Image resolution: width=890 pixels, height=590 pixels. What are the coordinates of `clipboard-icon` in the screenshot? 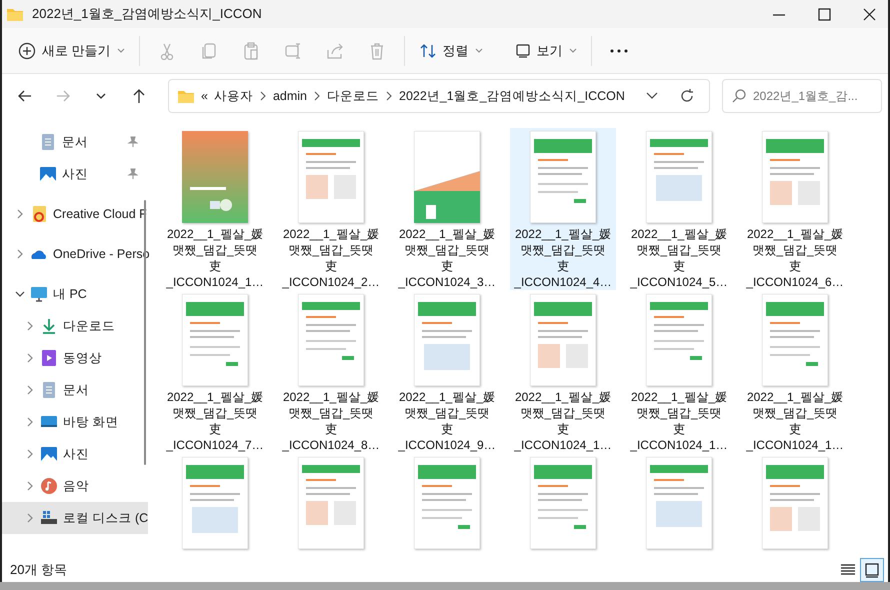 It's located at (251, 51).